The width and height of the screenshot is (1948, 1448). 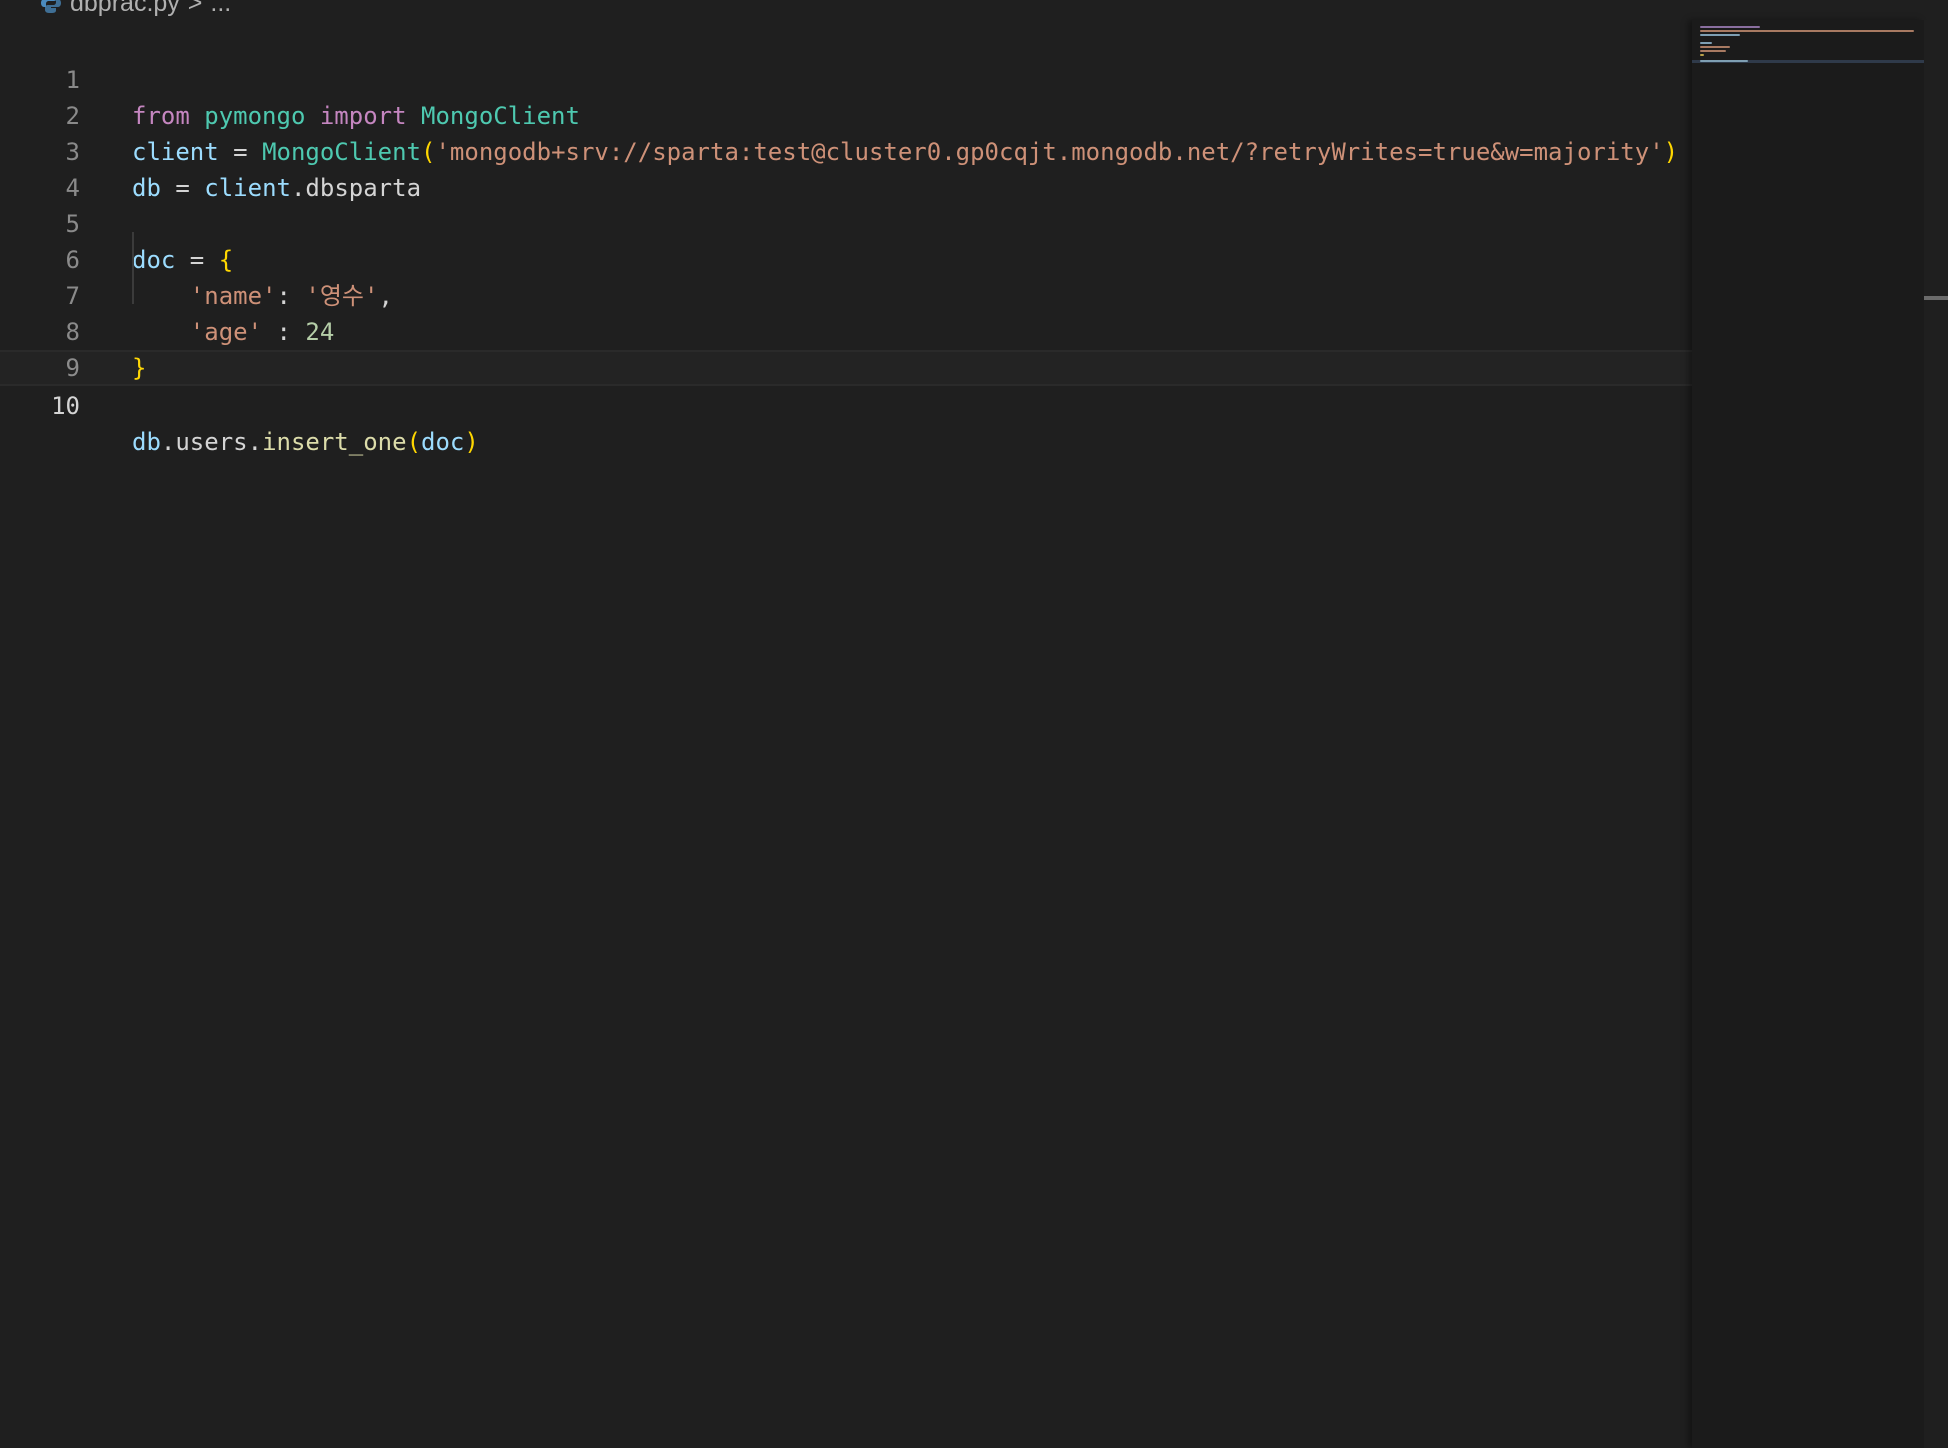 What do you see at coordinates (125, 8) in the screenshot?
I see `breadcrumb-file-name: dbprac.py` at bounding box center [125, 8].